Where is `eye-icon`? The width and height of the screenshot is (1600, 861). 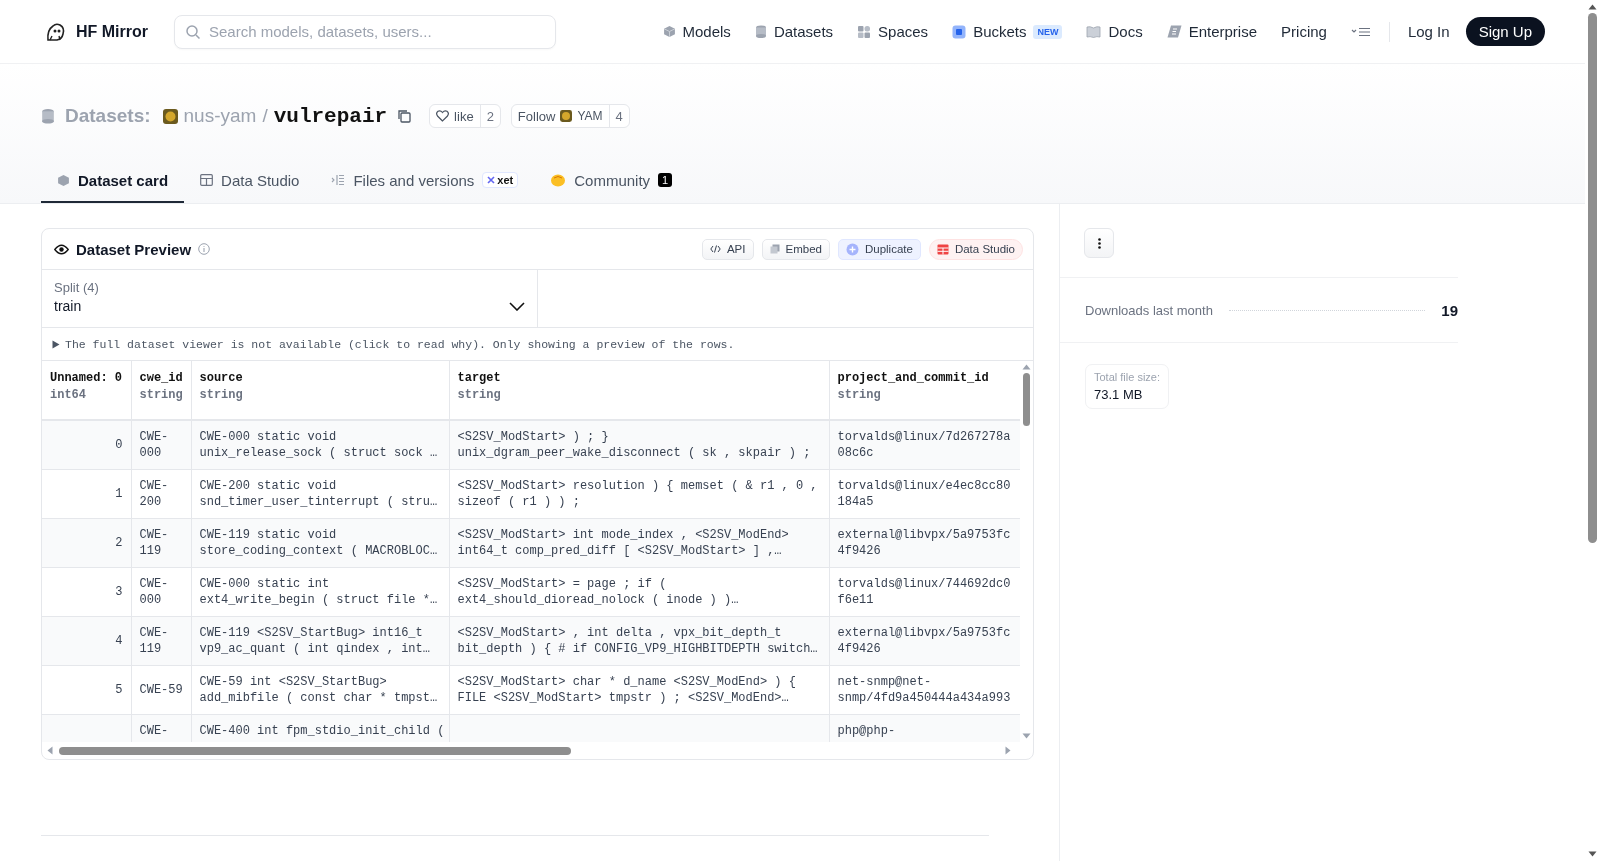 eye-icon is located at coordinates (61, 249).